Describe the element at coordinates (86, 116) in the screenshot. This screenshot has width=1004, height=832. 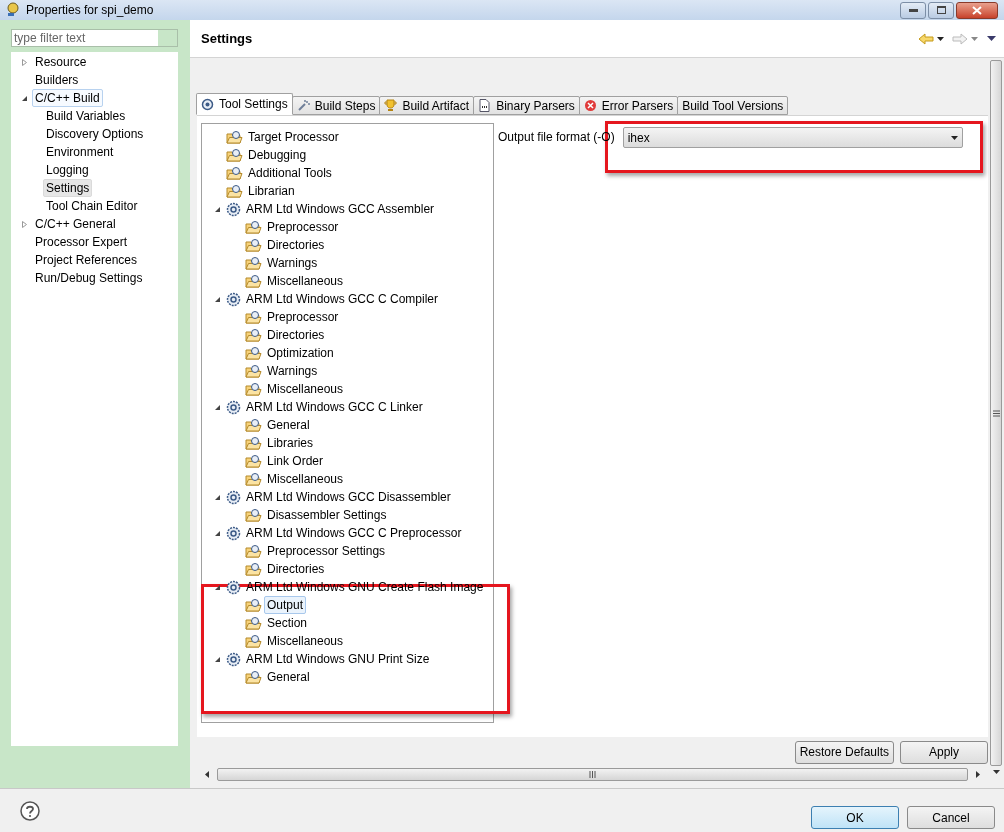
I see `sidebar-item: Build Variables` at that location.